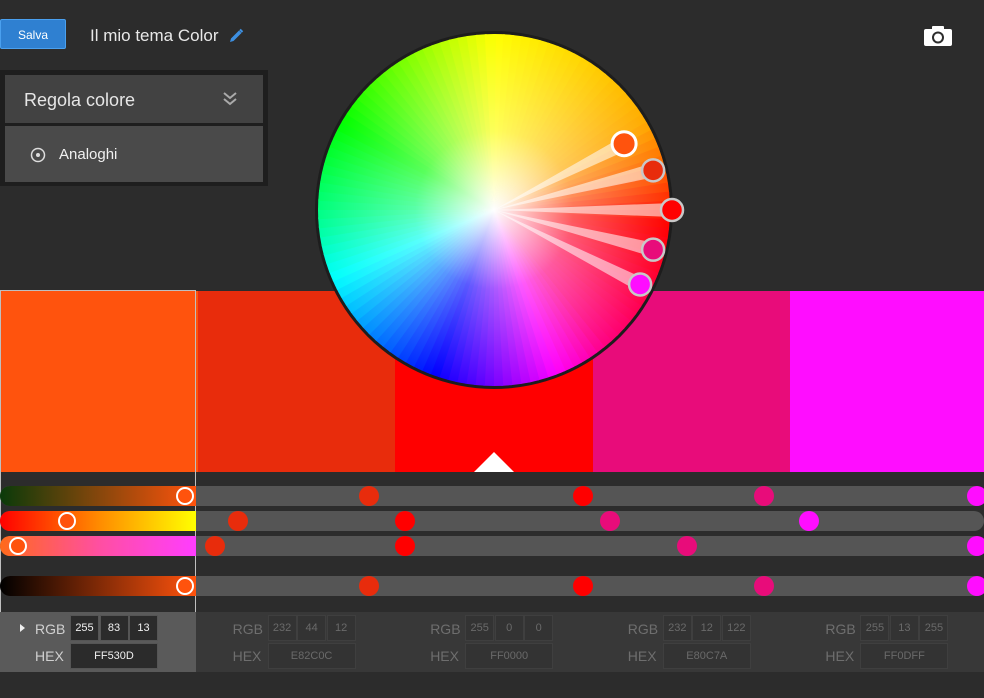 The height and width of the screenshot is (698, 984). What do you see at coordinates (904, 628) in the screenshot?
I see `green-field: 13` at bounding box center [904, 628].